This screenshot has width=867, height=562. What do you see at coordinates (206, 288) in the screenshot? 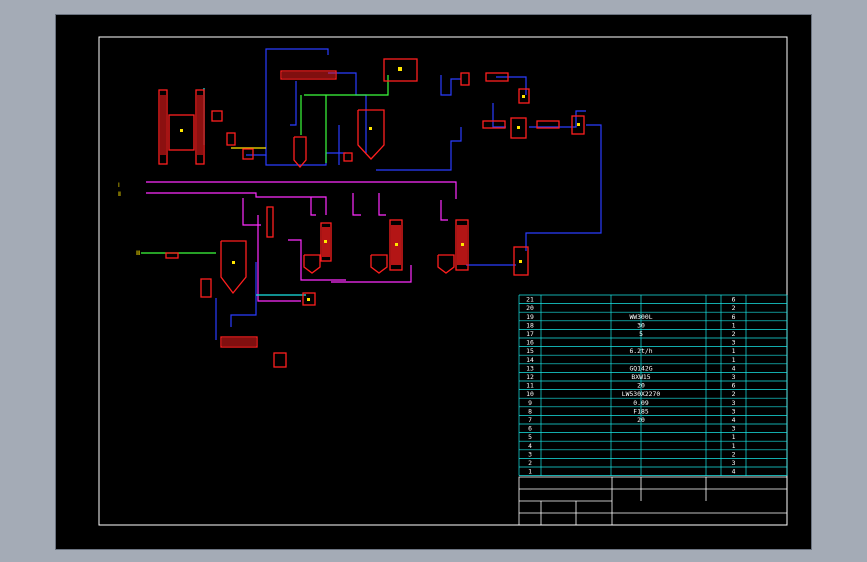
I see `cyclone` at bounding box center [206, 288].